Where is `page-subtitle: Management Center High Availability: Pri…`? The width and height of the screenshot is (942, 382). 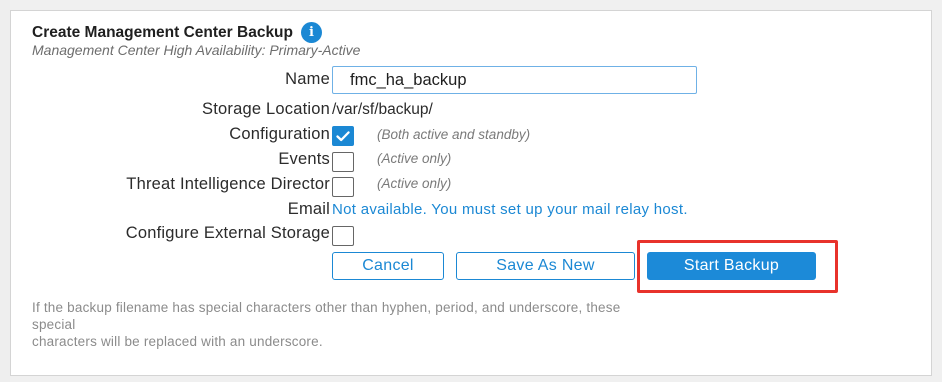 page-subtitle: Management Center High Availability: Pri… is located at coordinates (196, 50).